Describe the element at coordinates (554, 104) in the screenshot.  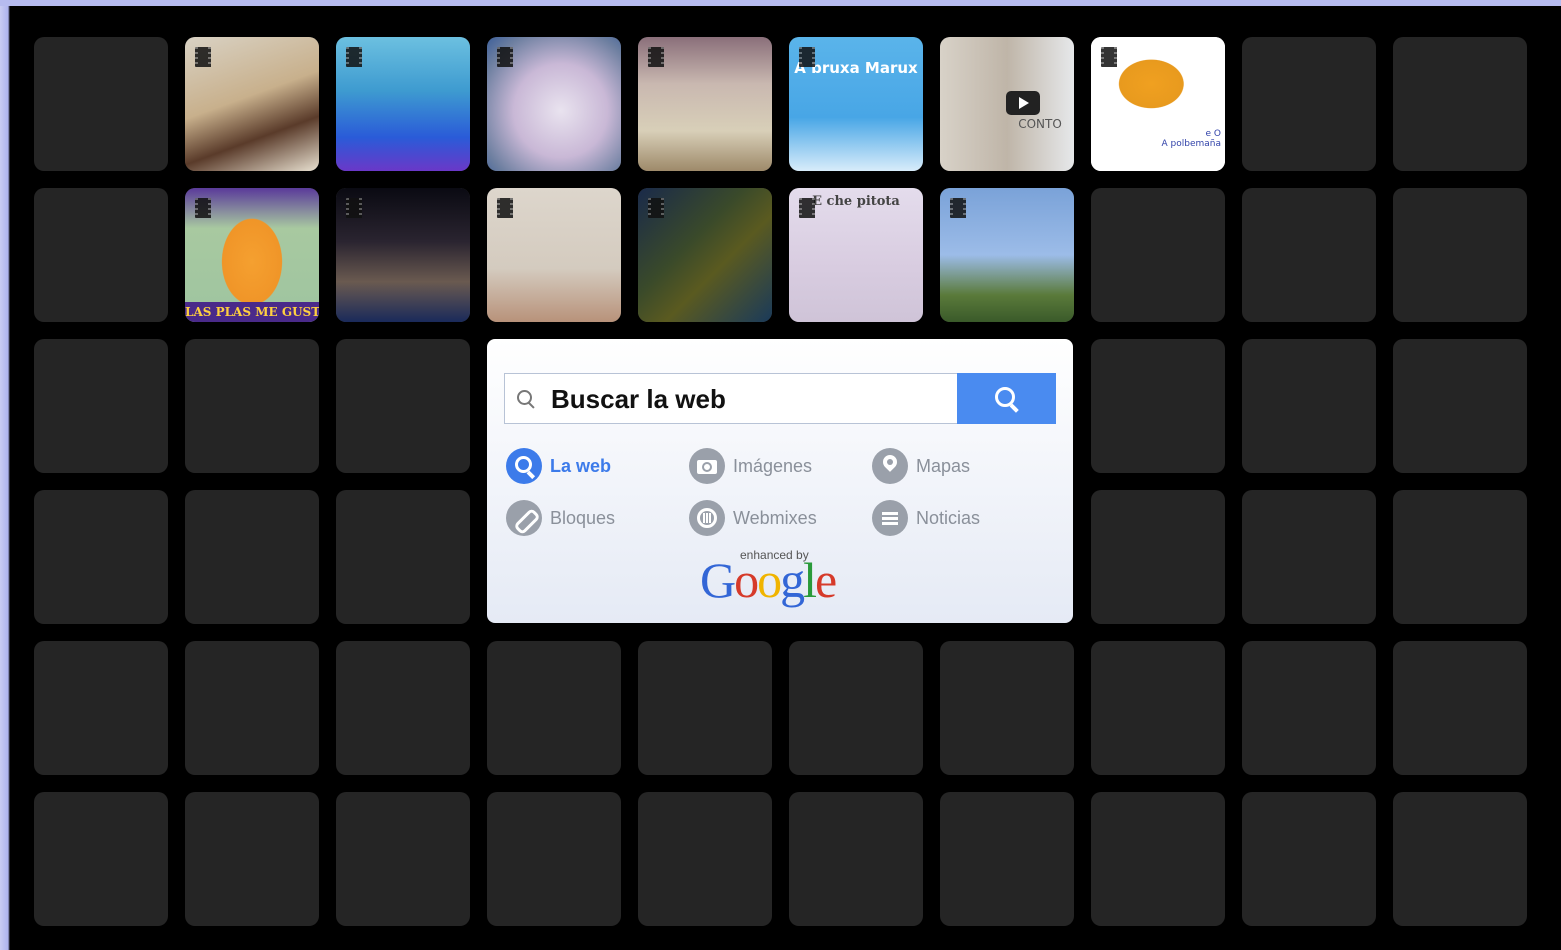
I see `thumbnail-castle-map` at that location.